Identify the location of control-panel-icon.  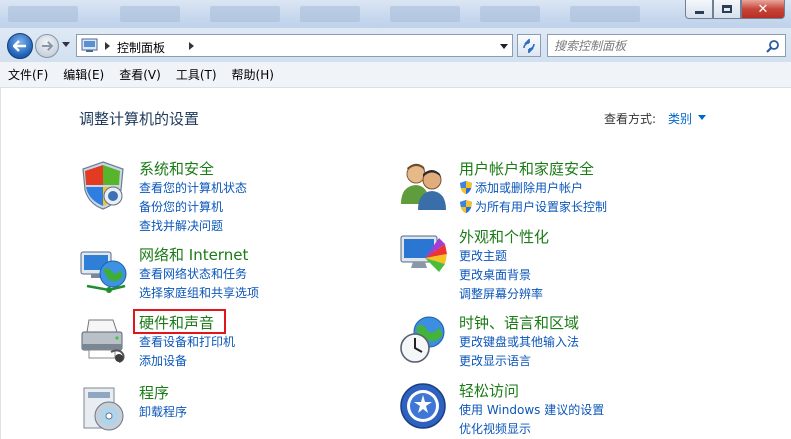
(89, 45).